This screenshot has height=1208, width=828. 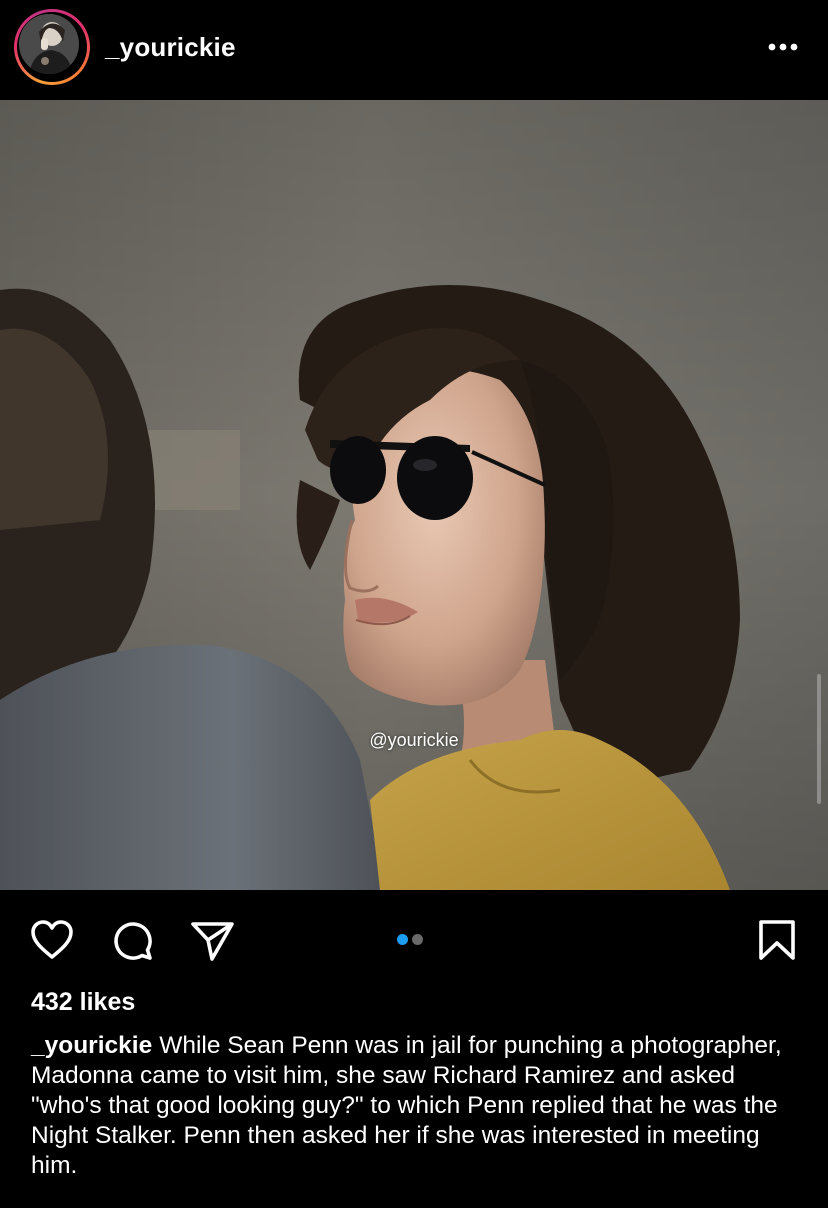 I want to click on like-button, so click(x=52, y=940).